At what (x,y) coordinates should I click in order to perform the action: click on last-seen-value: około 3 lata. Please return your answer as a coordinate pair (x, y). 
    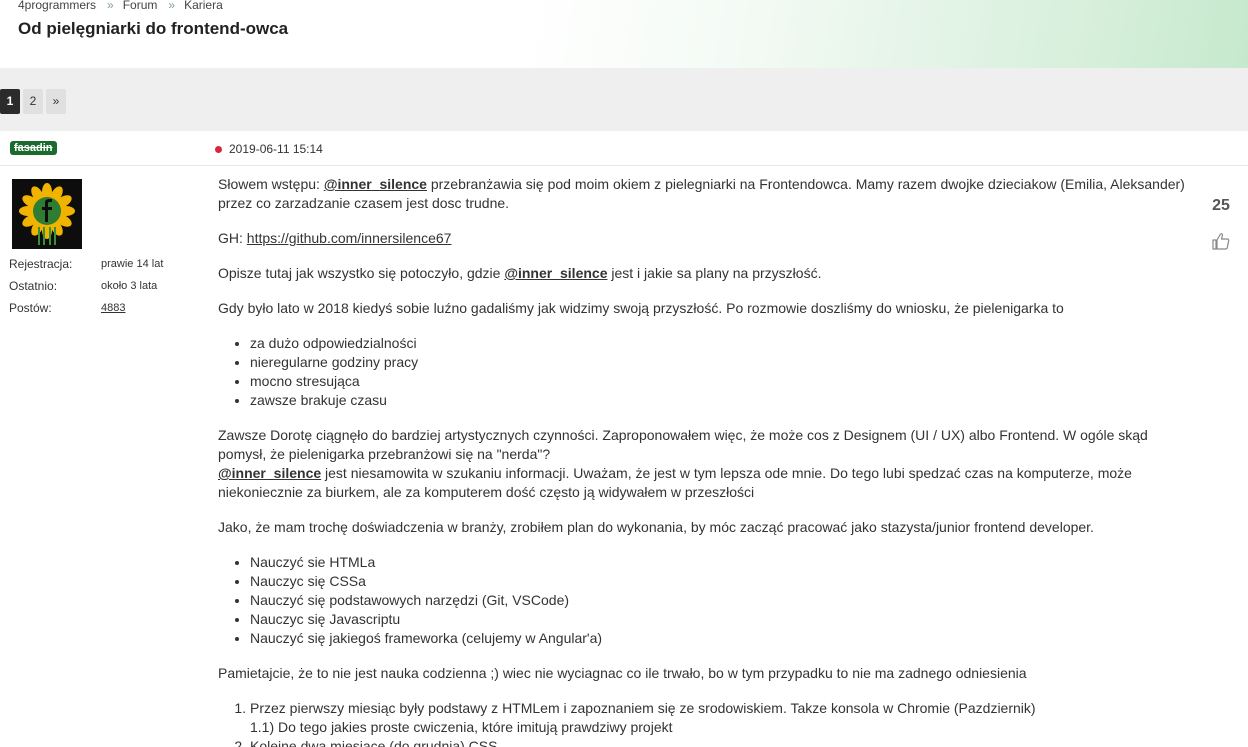
    Looking at the image, I should click on (129, 286).